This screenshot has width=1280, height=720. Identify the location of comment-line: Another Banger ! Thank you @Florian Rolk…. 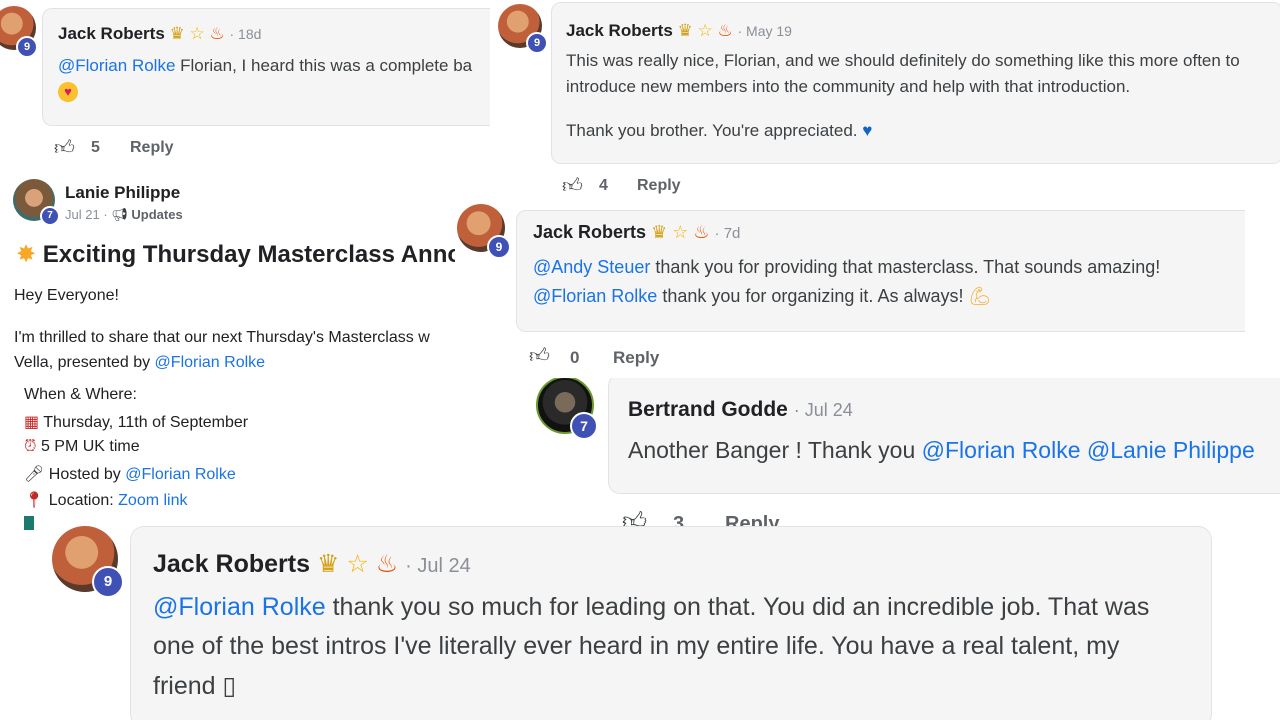
(941, 450).